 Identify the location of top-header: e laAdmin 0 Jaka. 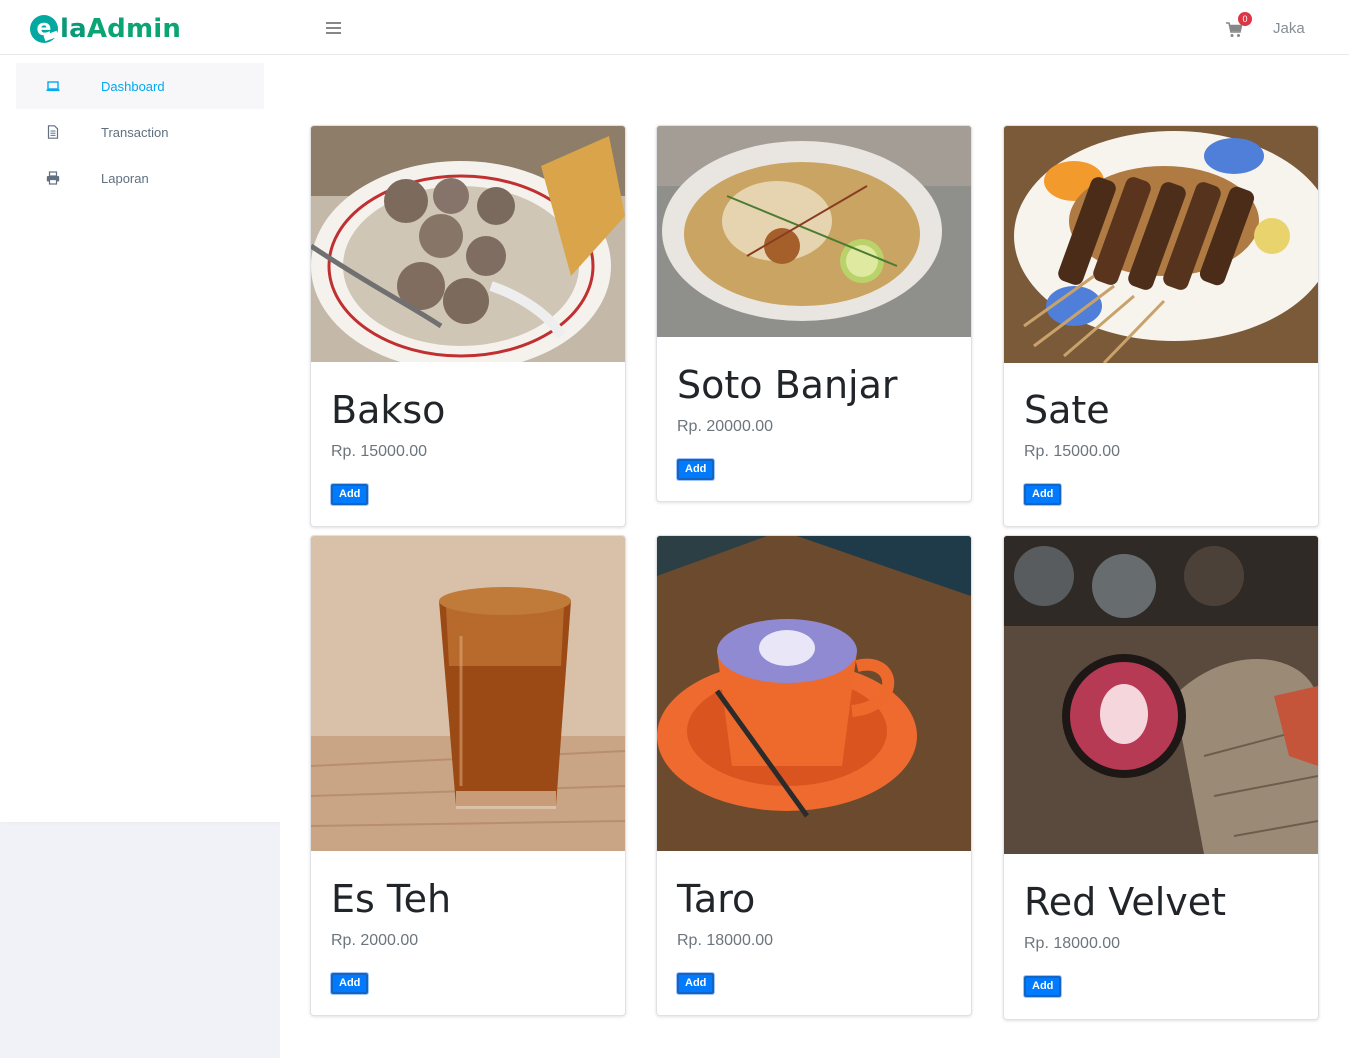
(674, 27).